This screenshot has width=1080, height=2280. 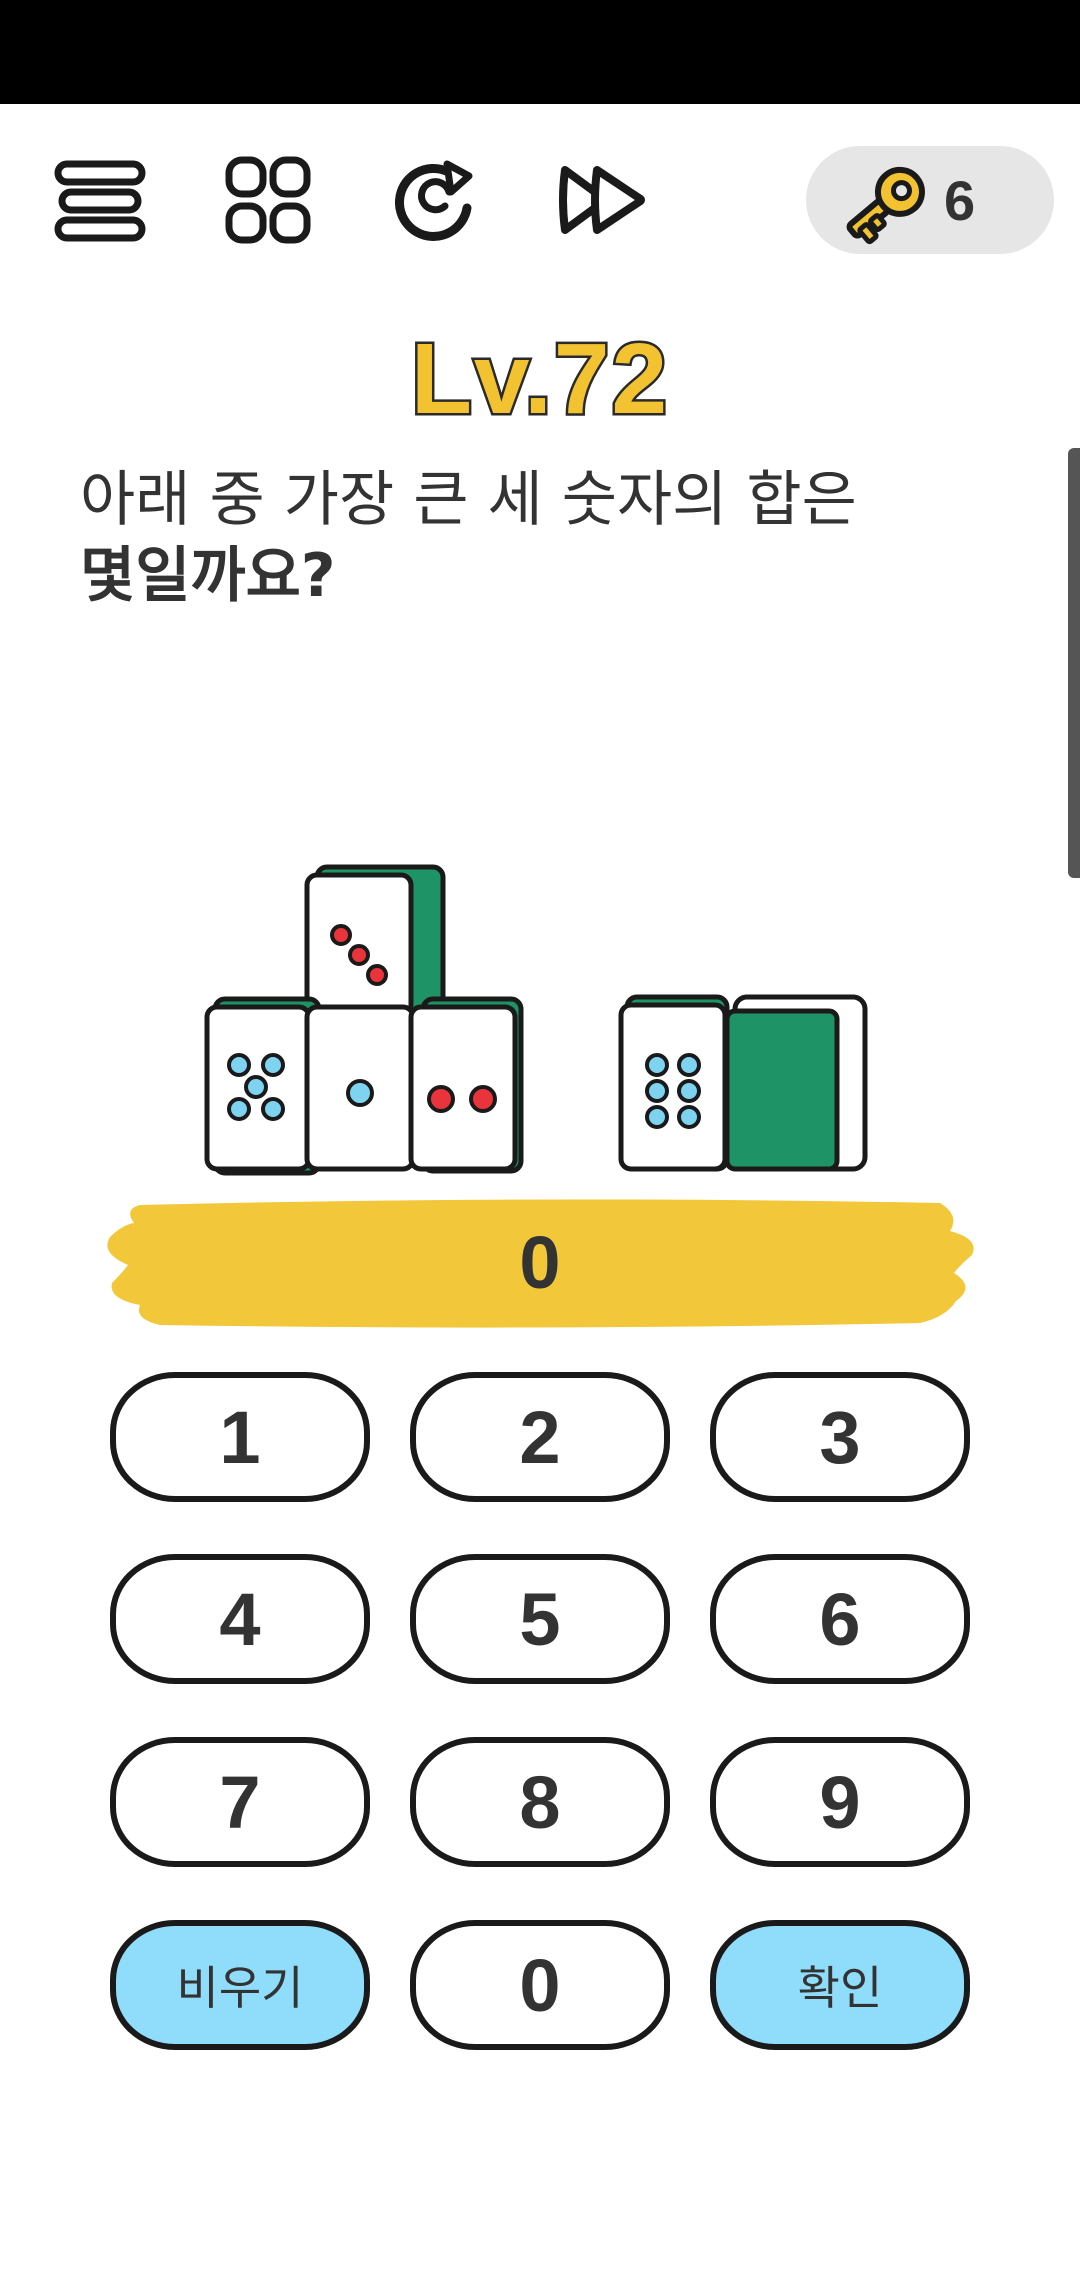 What do you see at coordinates (540, 52) in the screenshot?
I see `status-bar` at bounding box center [540, 52].